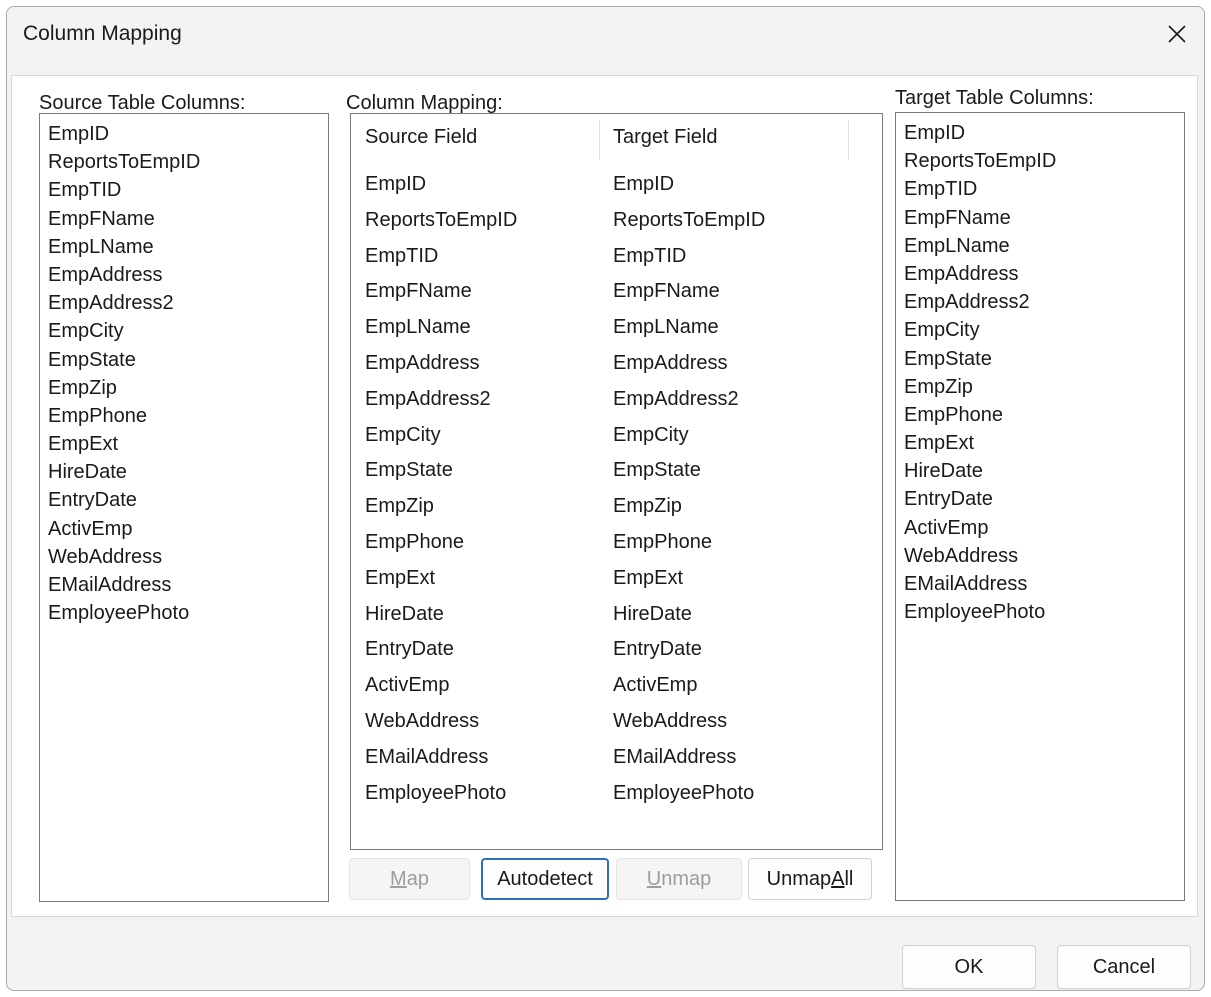  I want to click on unmap-all-button: Unmap All, so click(810, 879).